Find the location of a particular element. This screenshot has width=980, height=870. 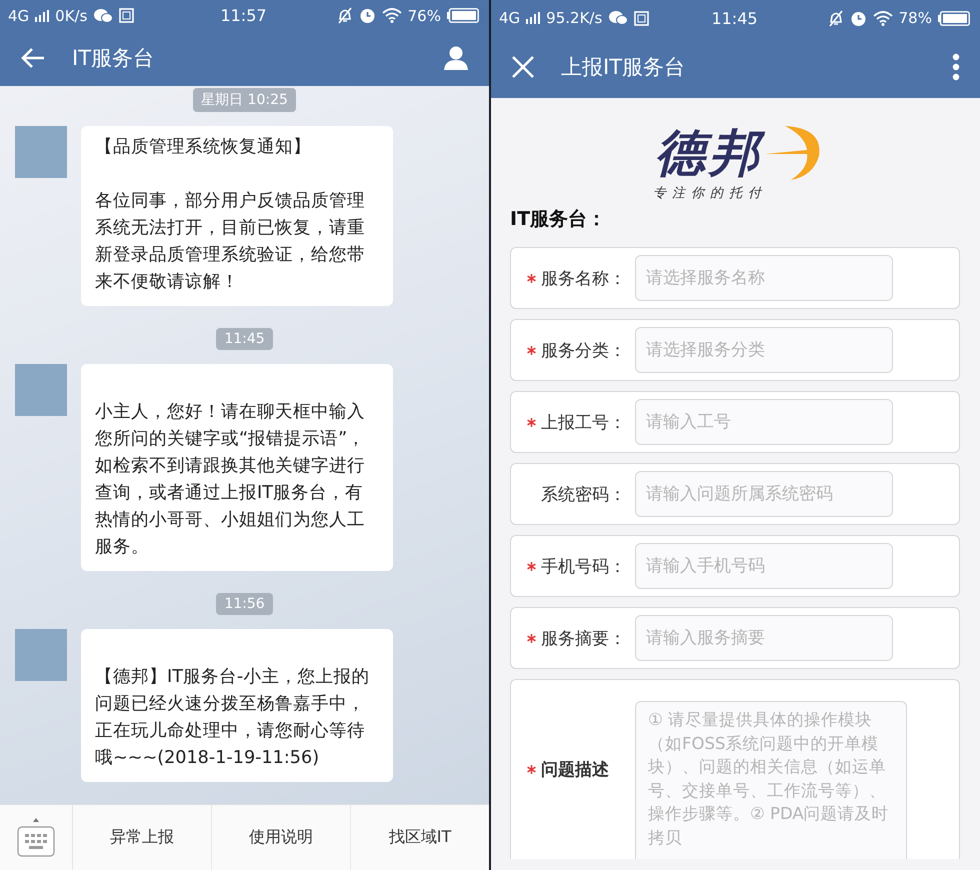

field-label: 上报工号： is located at coordinates (584, 423).